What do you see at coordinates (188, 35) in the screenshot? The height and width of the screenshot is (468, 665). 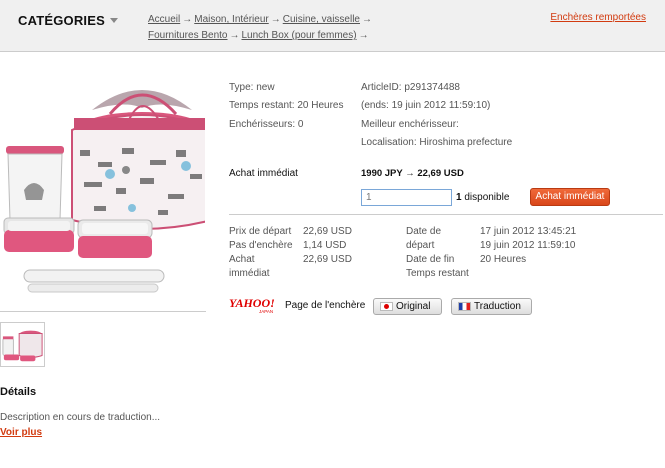 I see `breadcrumb-bento: Fournitures Bento` at bounding box center [188, 35].